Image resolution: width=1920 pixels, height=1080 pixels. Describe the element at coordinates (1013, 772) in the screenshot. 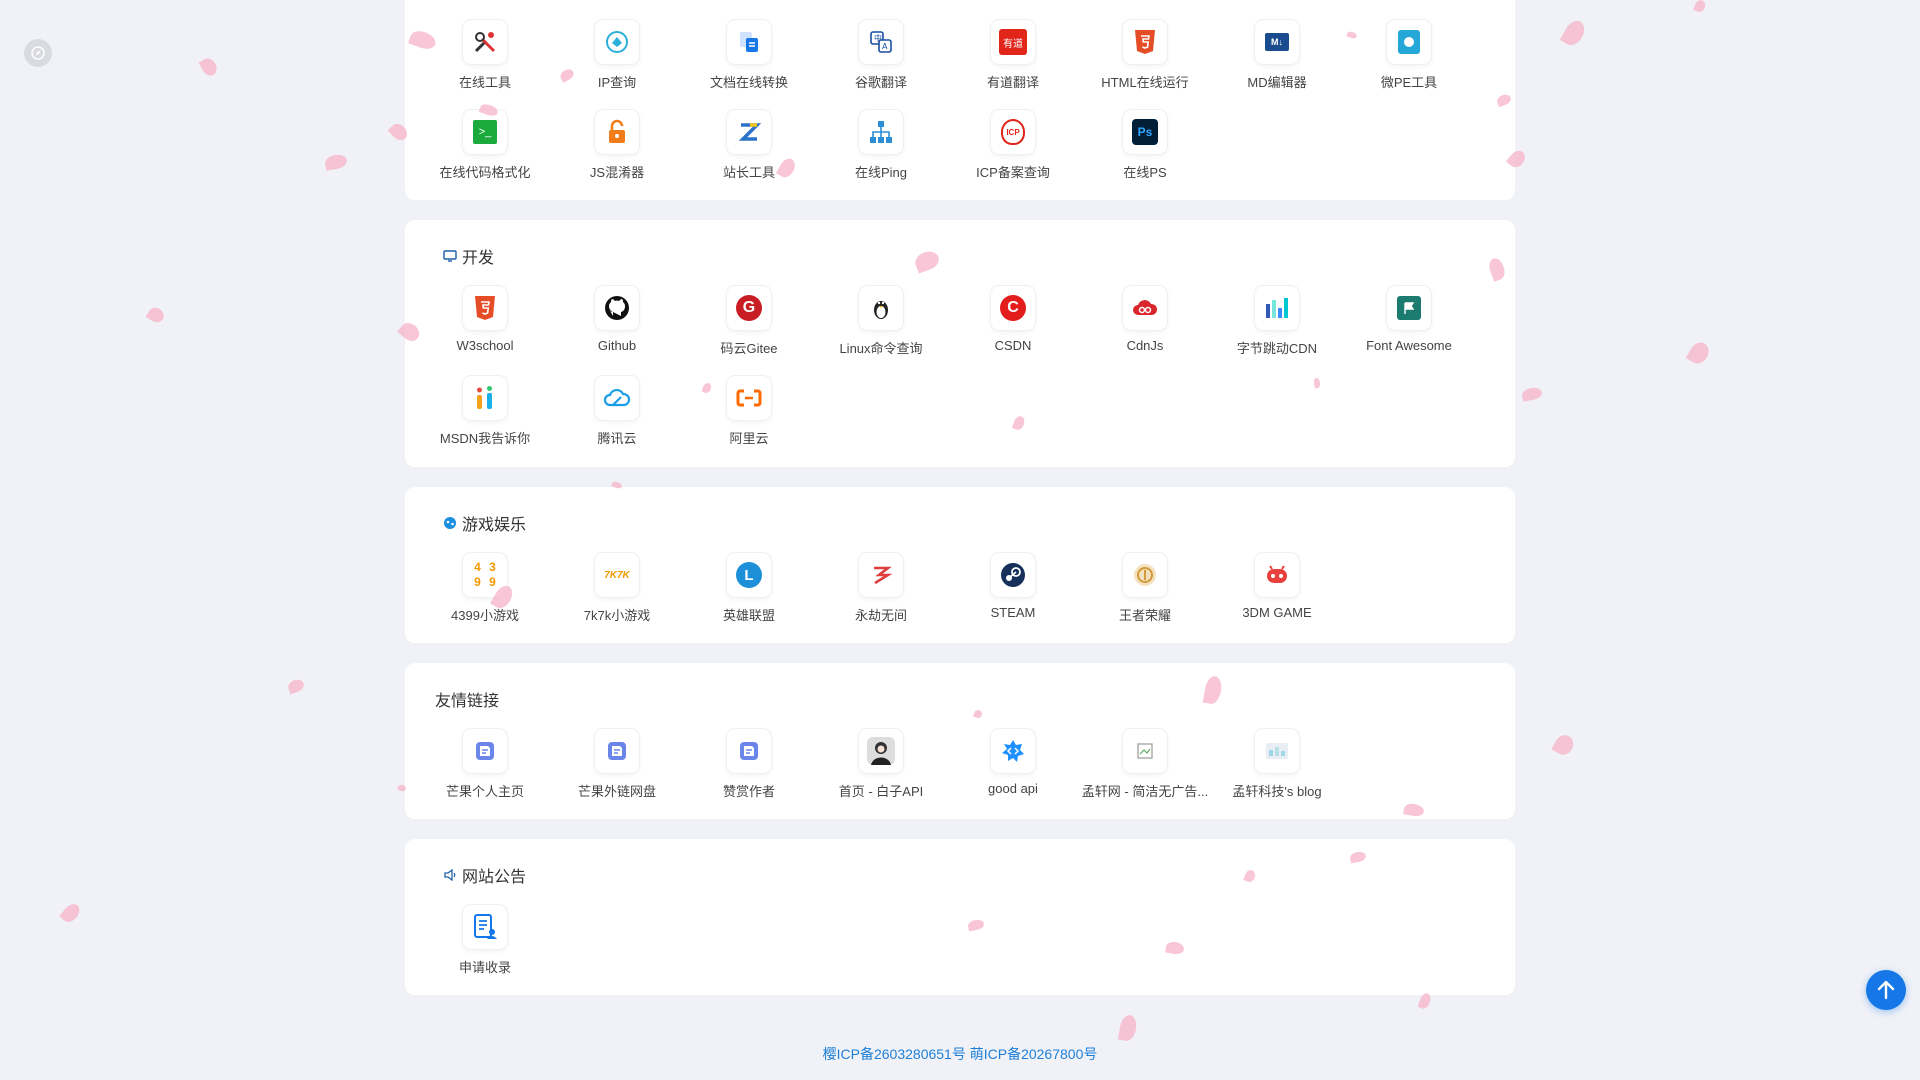

I see `link-good-api: good api` at that location.